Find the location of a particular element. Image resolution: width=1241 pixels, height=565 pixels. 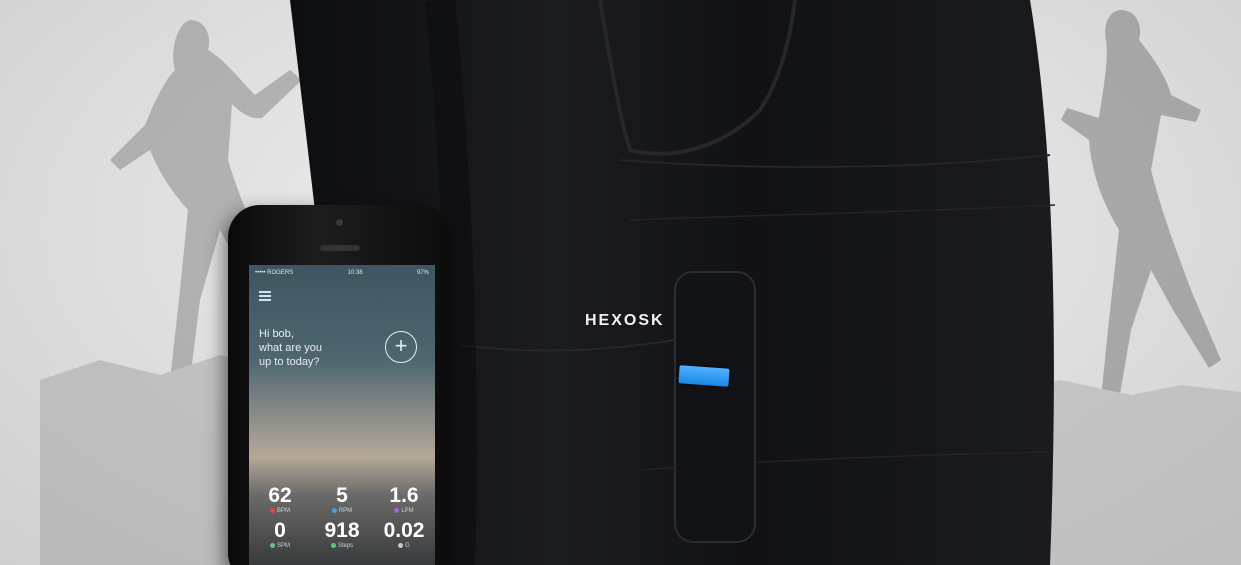

greeting-line: what are you is located at coordinates (290, 348).